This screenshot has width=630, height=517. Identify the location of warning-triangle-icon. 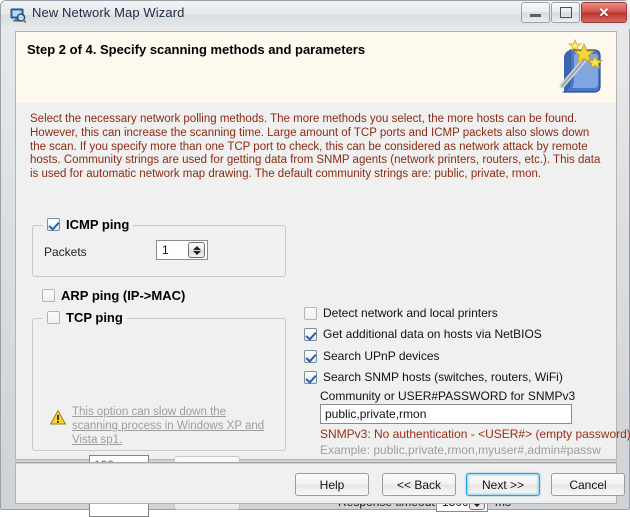
(58, 417).